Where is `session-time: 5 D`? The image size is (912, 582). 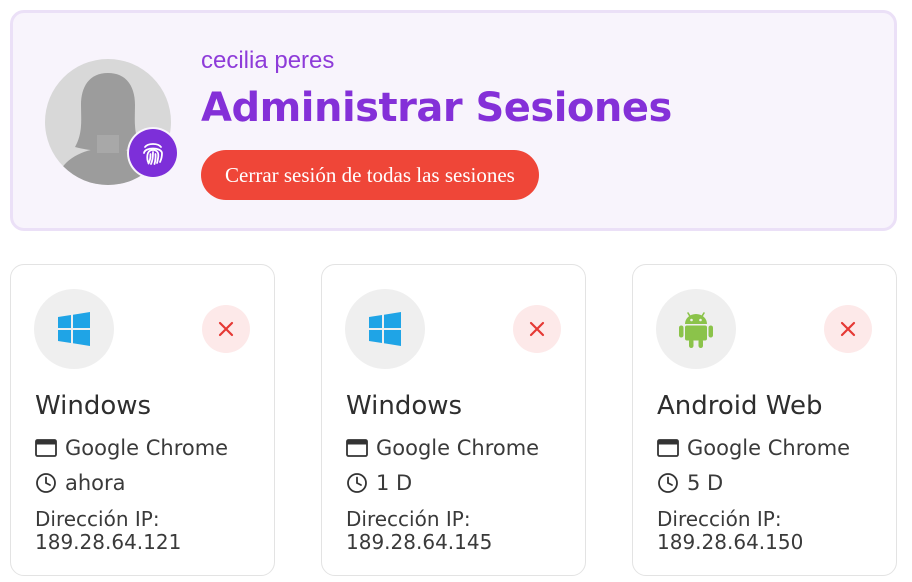
session-time: 5 D is located at coordinates (690, 483).